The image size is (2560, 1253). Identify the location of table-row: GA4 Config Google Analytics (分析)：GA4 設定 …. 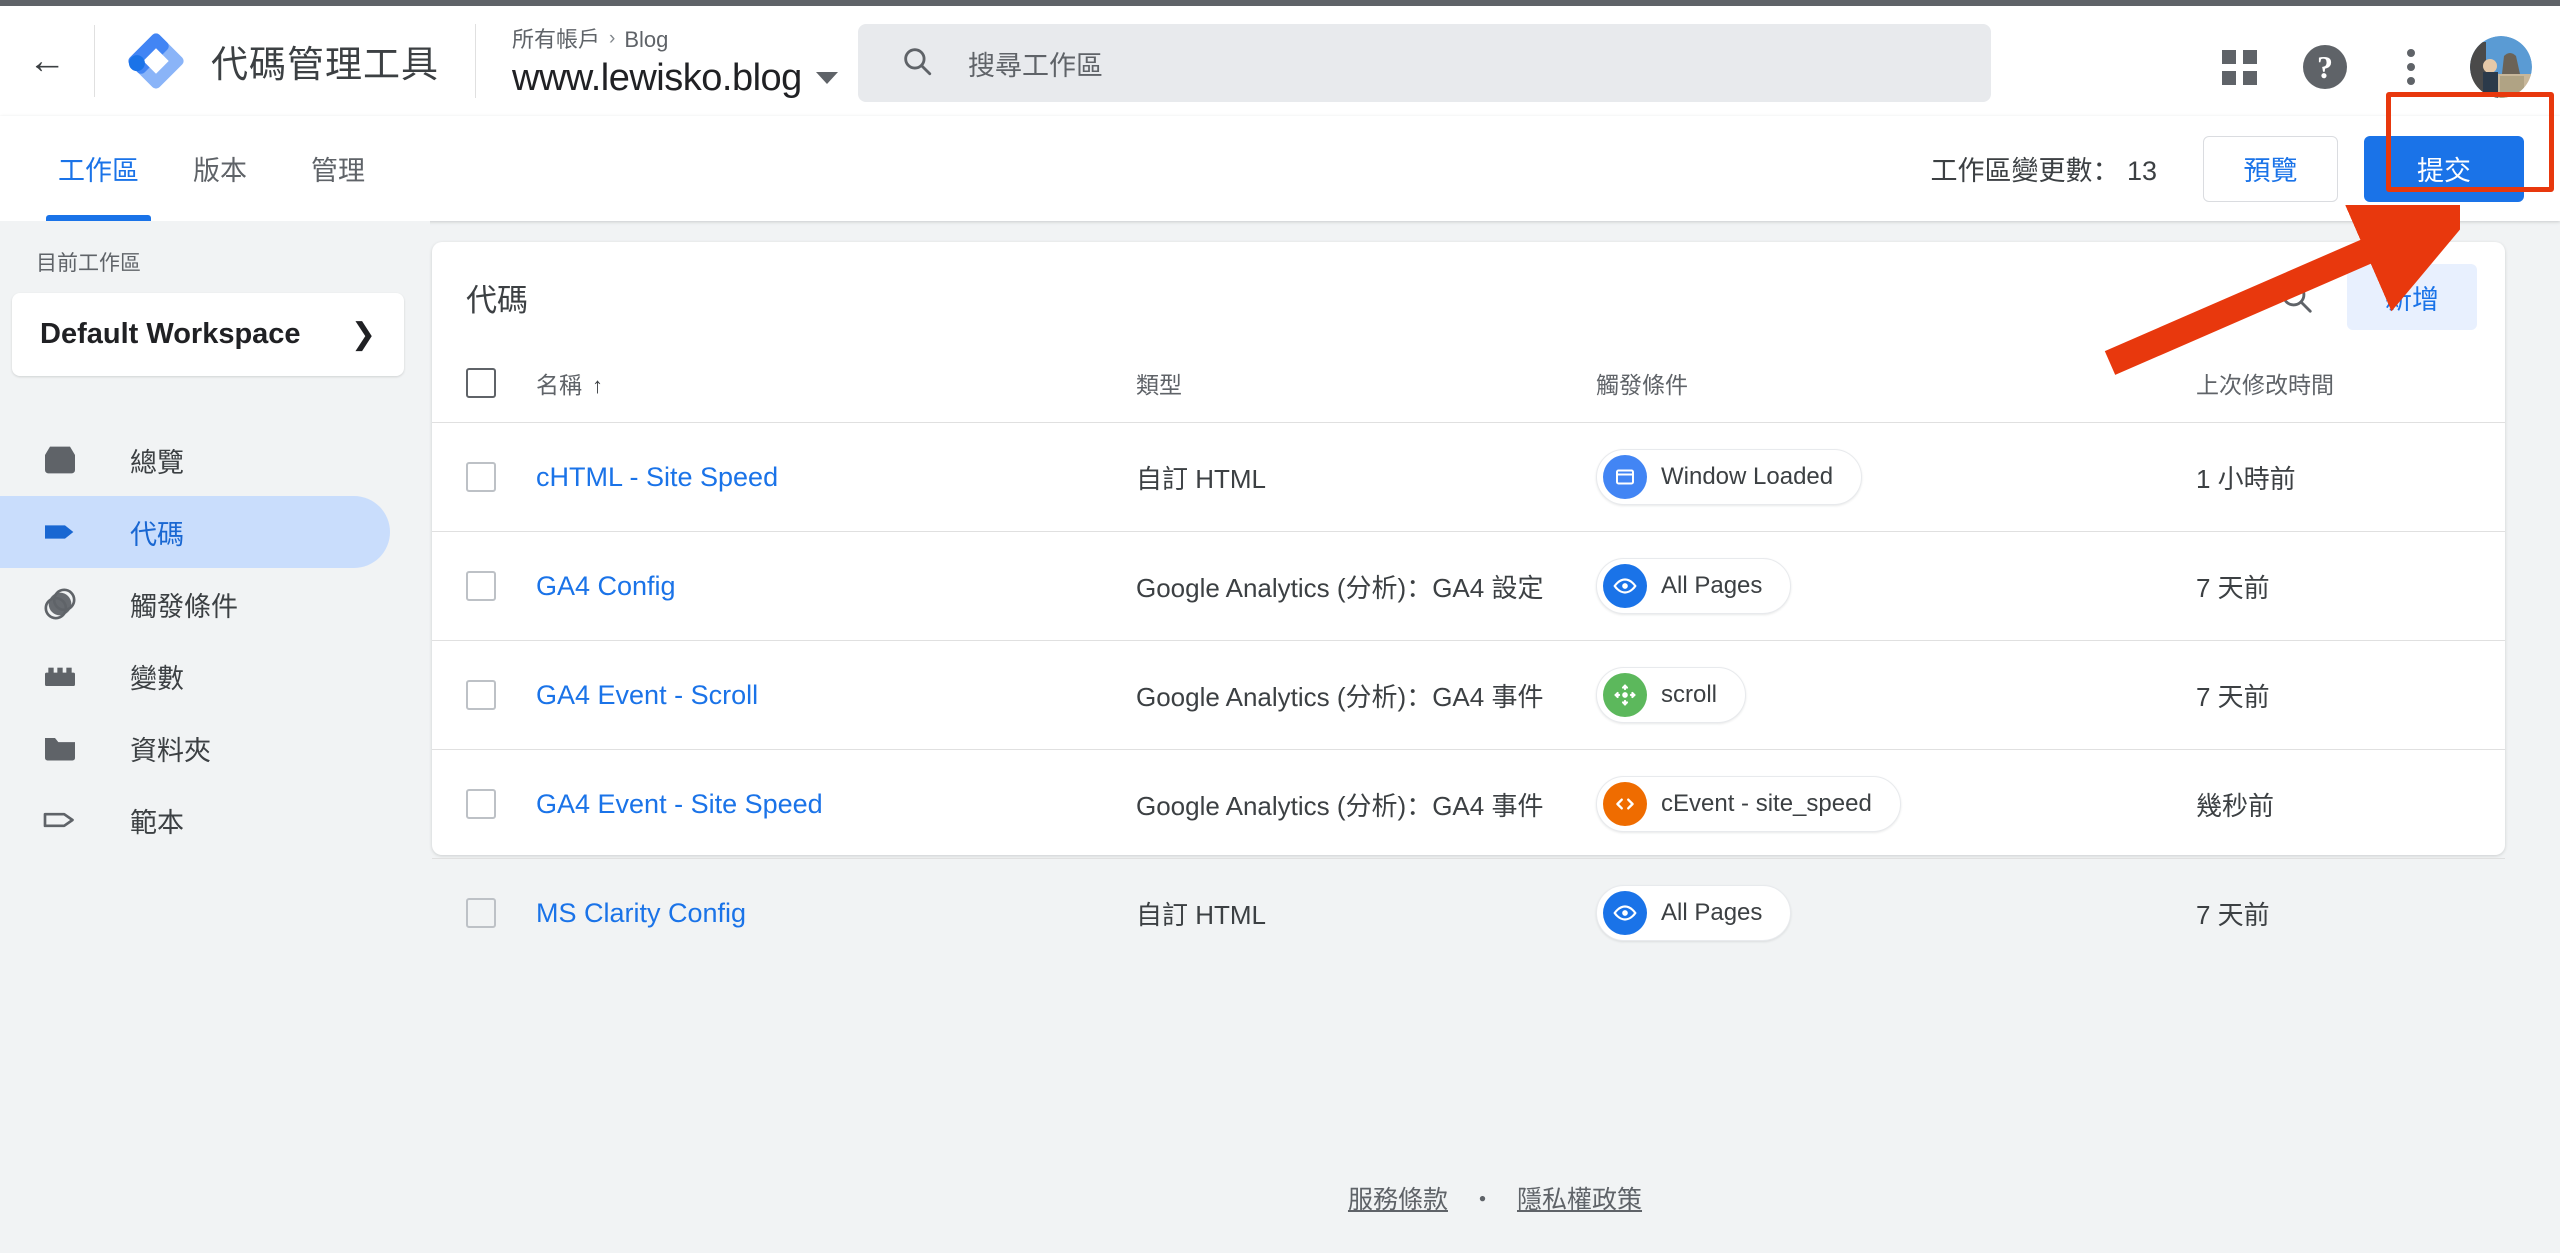
(1468, 586).